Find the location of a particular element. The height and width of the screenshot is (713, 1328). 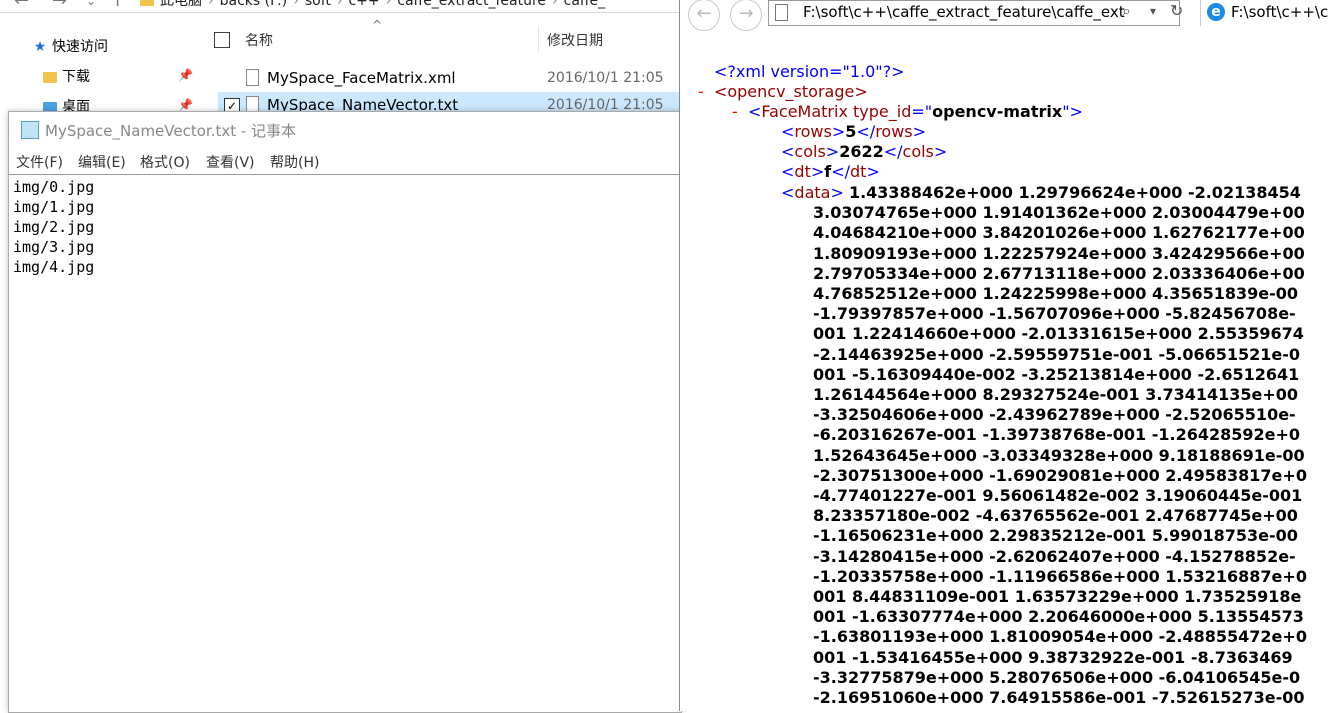

nav-item-quick-access: ★ 快速访问 is located at coordinates (70, 47).